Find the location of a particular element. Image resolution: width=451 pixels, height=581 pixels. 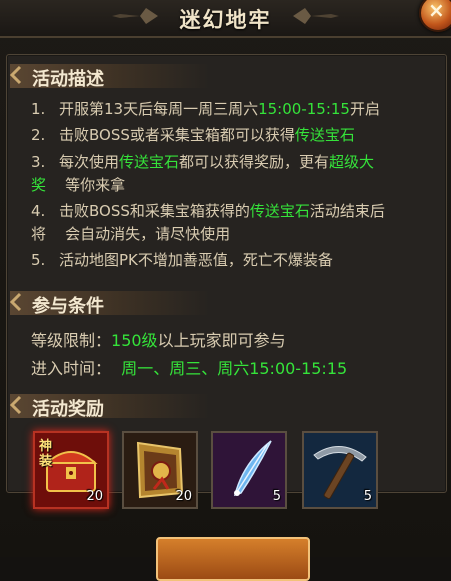

section-description-title: 活动描述 is located at coordinates (68, 79).